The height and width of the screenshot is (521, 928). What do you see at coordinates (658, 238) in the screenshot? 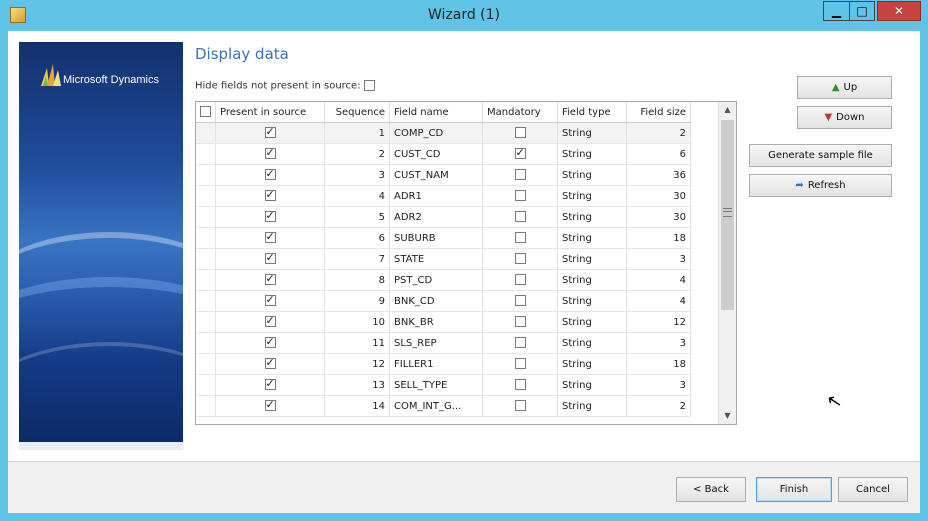
I see `cell-field-size: 18` at bounding box center [658, 238].